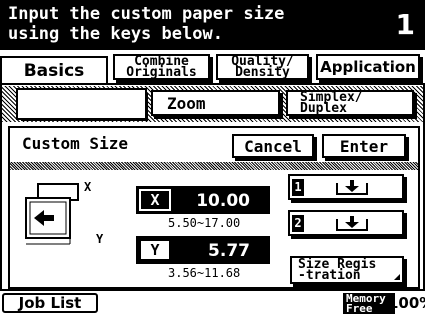  I want to click on enter-button: Enter, so click(364, 146).